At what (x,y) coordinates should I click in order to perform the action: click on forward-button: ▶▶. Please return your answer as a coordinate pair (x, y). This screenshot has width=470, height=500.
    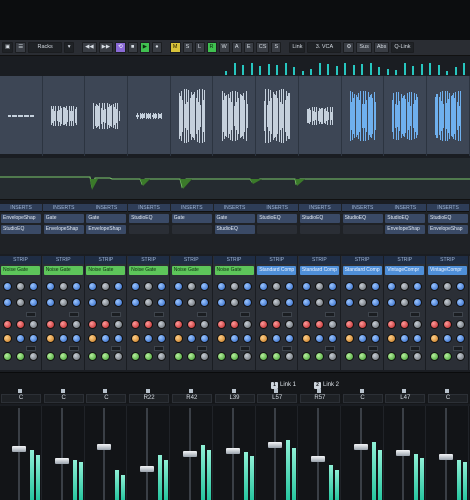
    Looking at the image, I should click on (106, 47).